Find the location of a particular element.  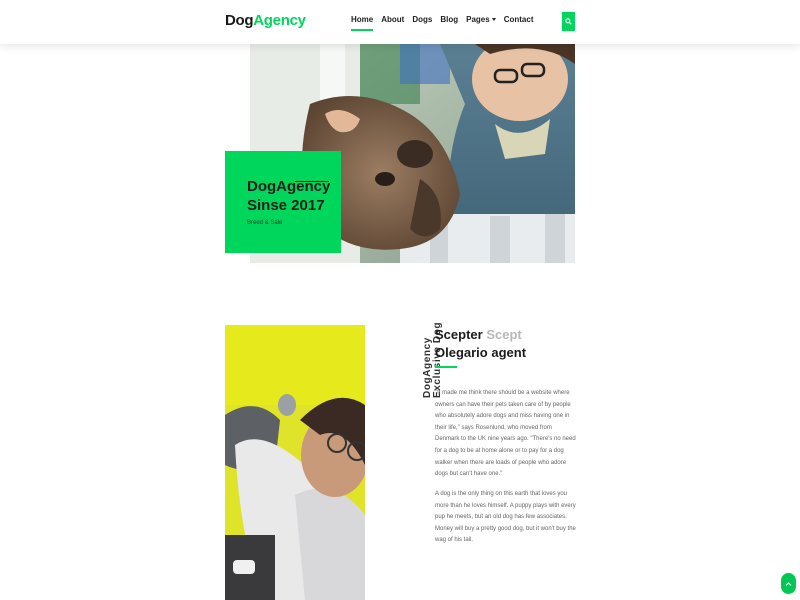

hero-title: DogAgency Sinse 2017 is located at coordinates (297, 196).